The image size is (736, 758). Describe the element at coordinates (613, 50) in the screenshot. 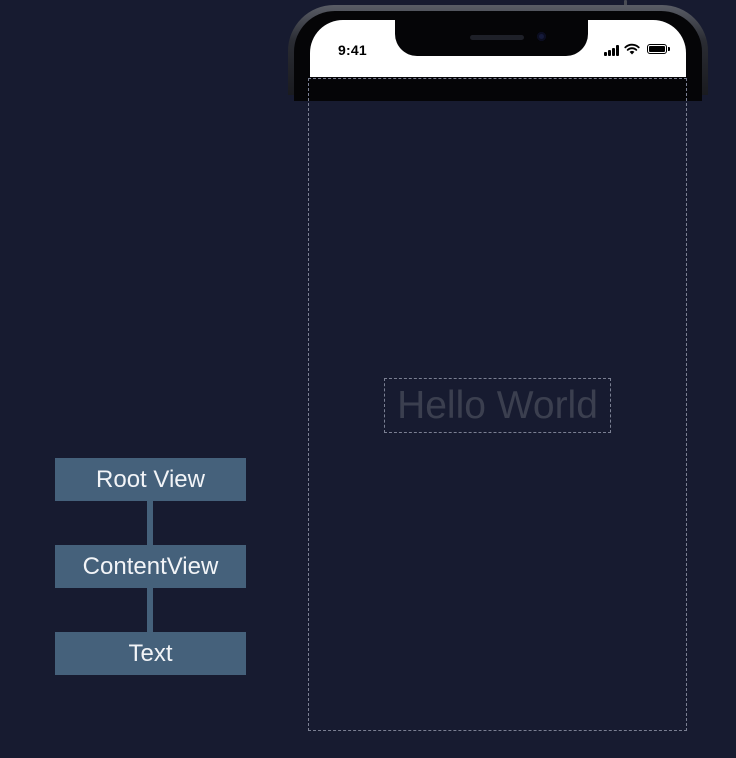

I see `cellular-signal-icon` at that location.